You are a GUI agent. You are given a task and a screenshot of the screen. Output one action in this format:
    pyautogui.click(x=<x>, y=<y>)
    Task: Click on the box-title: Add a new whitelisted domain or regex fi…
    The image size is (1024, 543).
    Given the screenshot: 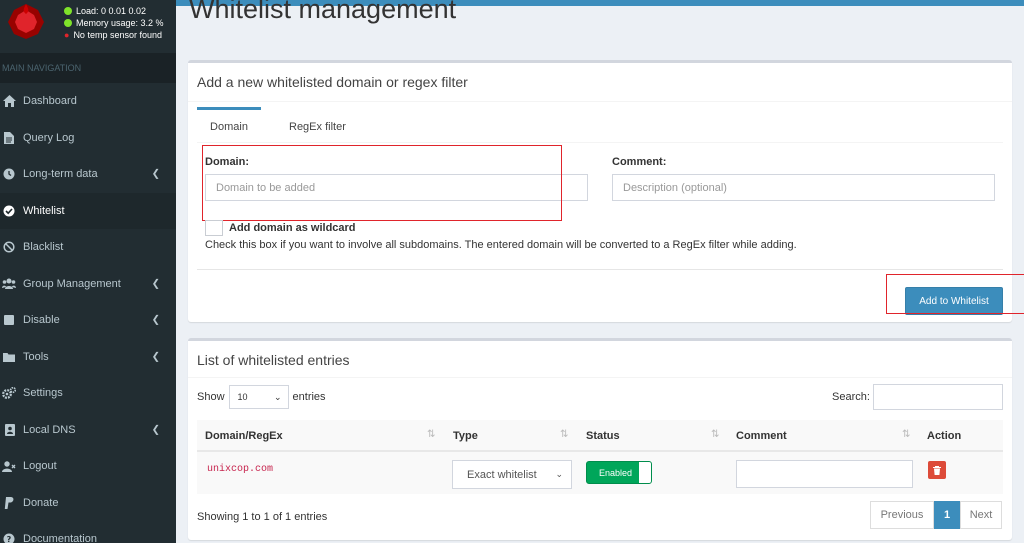 What is the action you would take?
    pyautogui.click(x=332, y=82)
    